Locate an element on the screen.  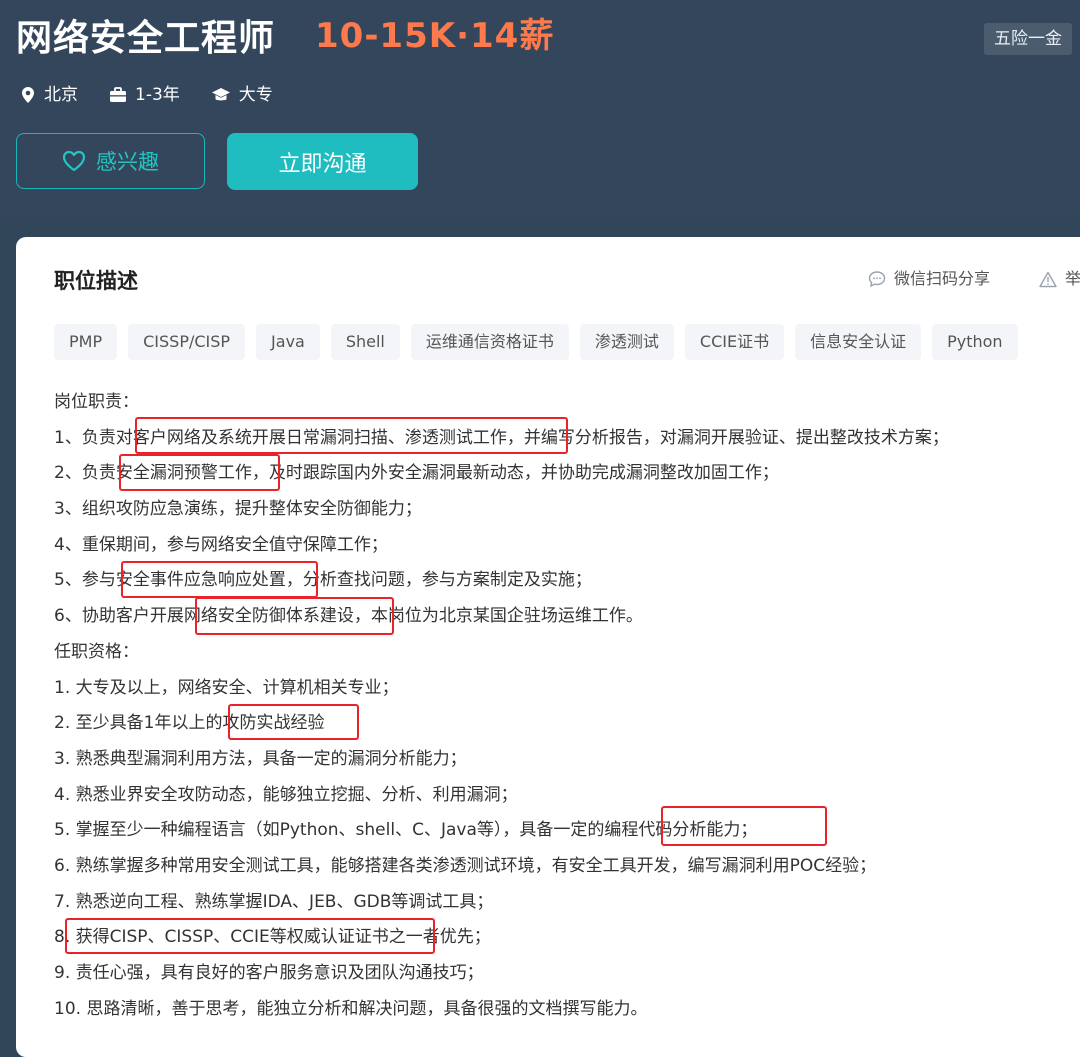
location: 北京 is located at coordinates (49, 95).